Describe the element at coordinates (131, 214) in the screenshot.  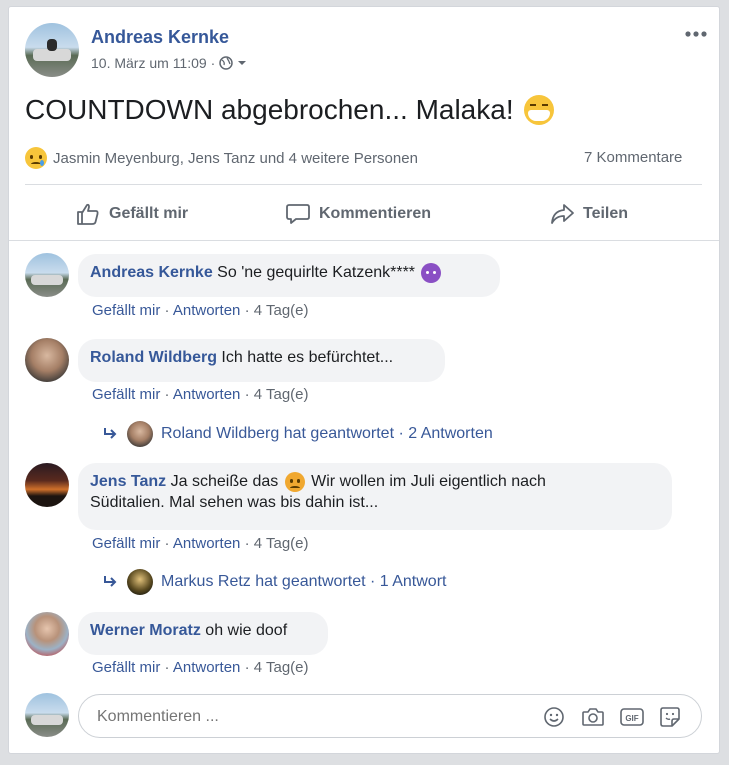
I see `like-button: Gefällt mir` at that location.